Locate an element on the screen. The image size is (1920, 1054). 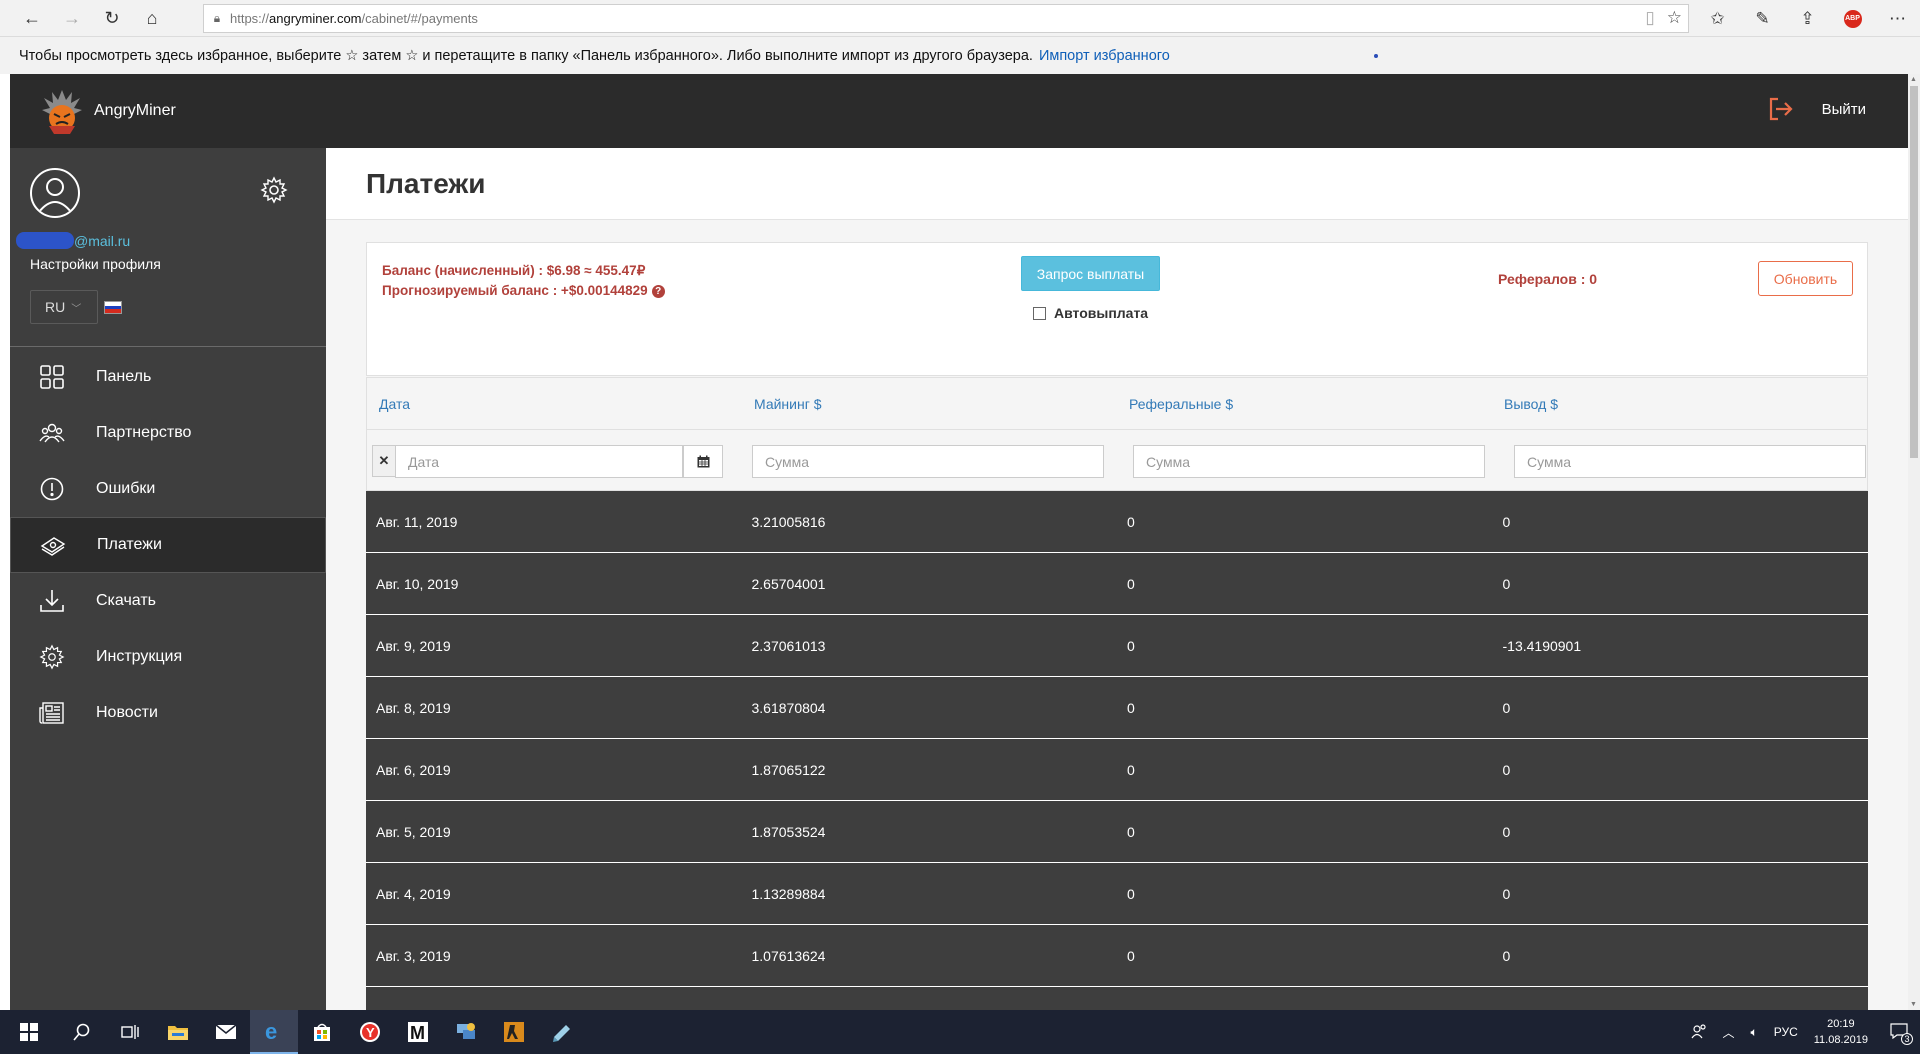
cell-date: Авг. 11, 2019 is located at coordinates (417, 521).